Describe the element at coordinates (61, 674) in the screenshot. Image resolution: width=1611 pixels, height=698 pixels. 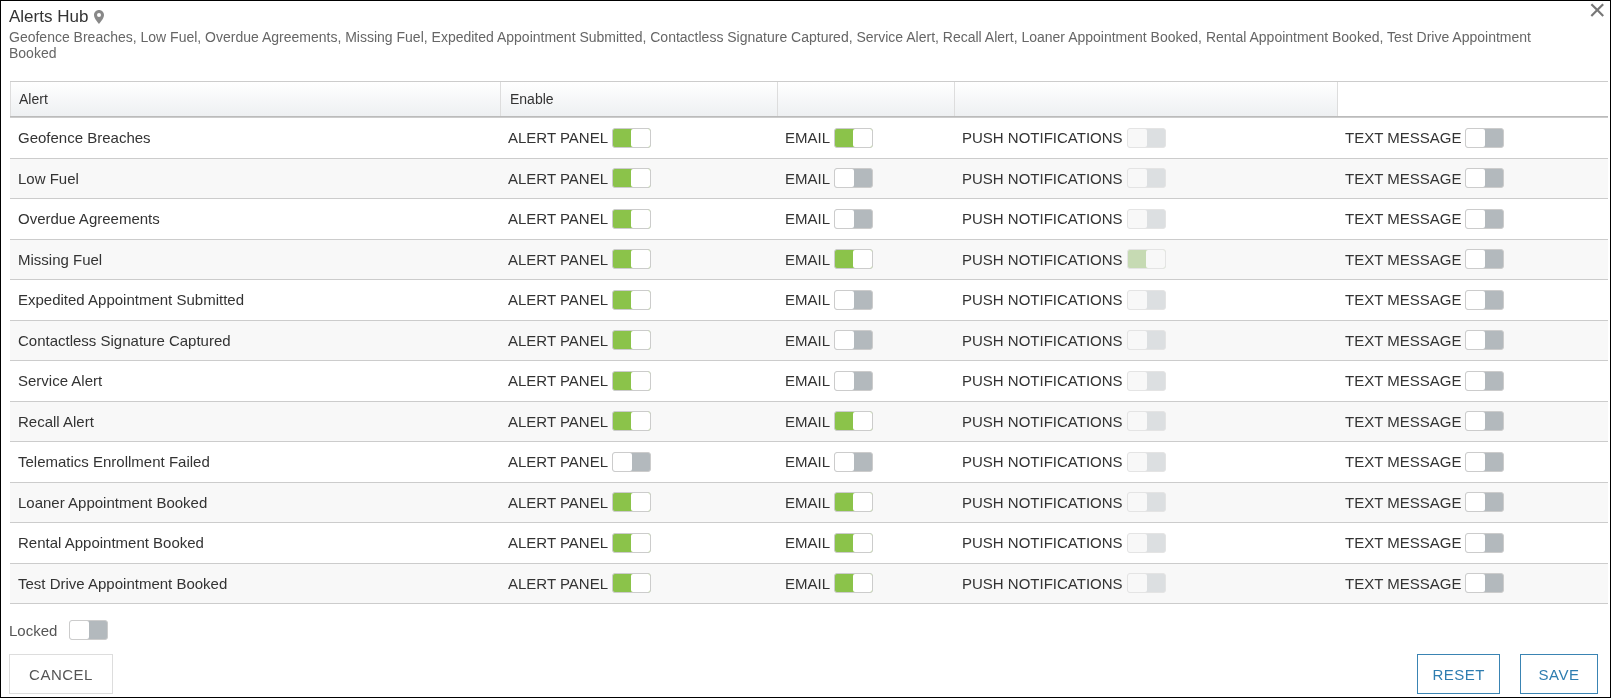
I see `cancel-button: CANCEL` at that location.